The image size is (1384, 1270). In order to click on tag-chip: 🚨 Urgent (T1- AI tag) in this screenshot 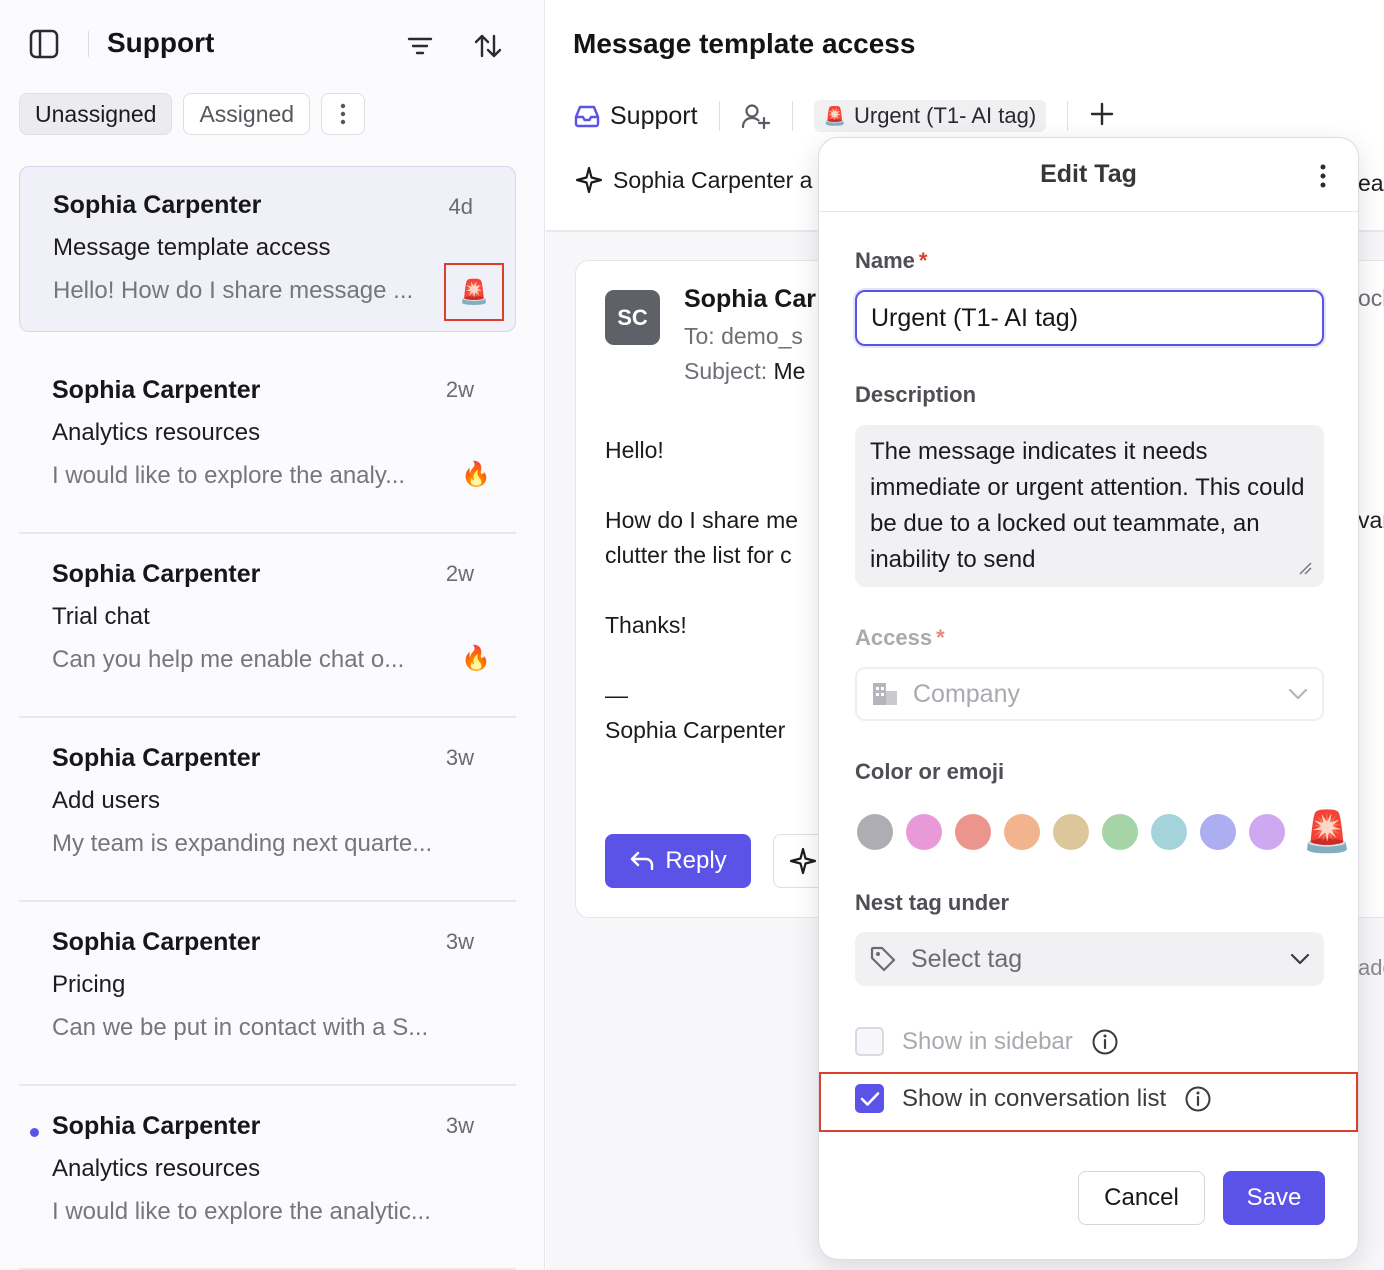, I will do `click(930, 116)`.